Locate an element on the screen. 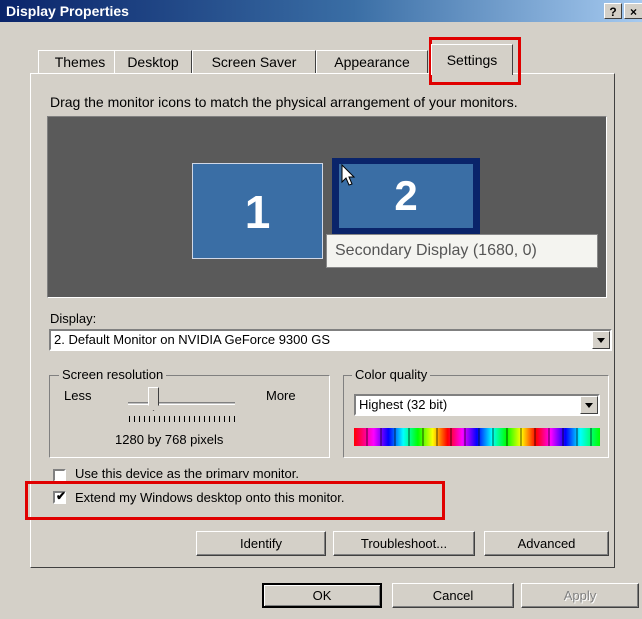 The image size is (642, 619). identify-button-label: Identify is located at coordinates (261, 543).